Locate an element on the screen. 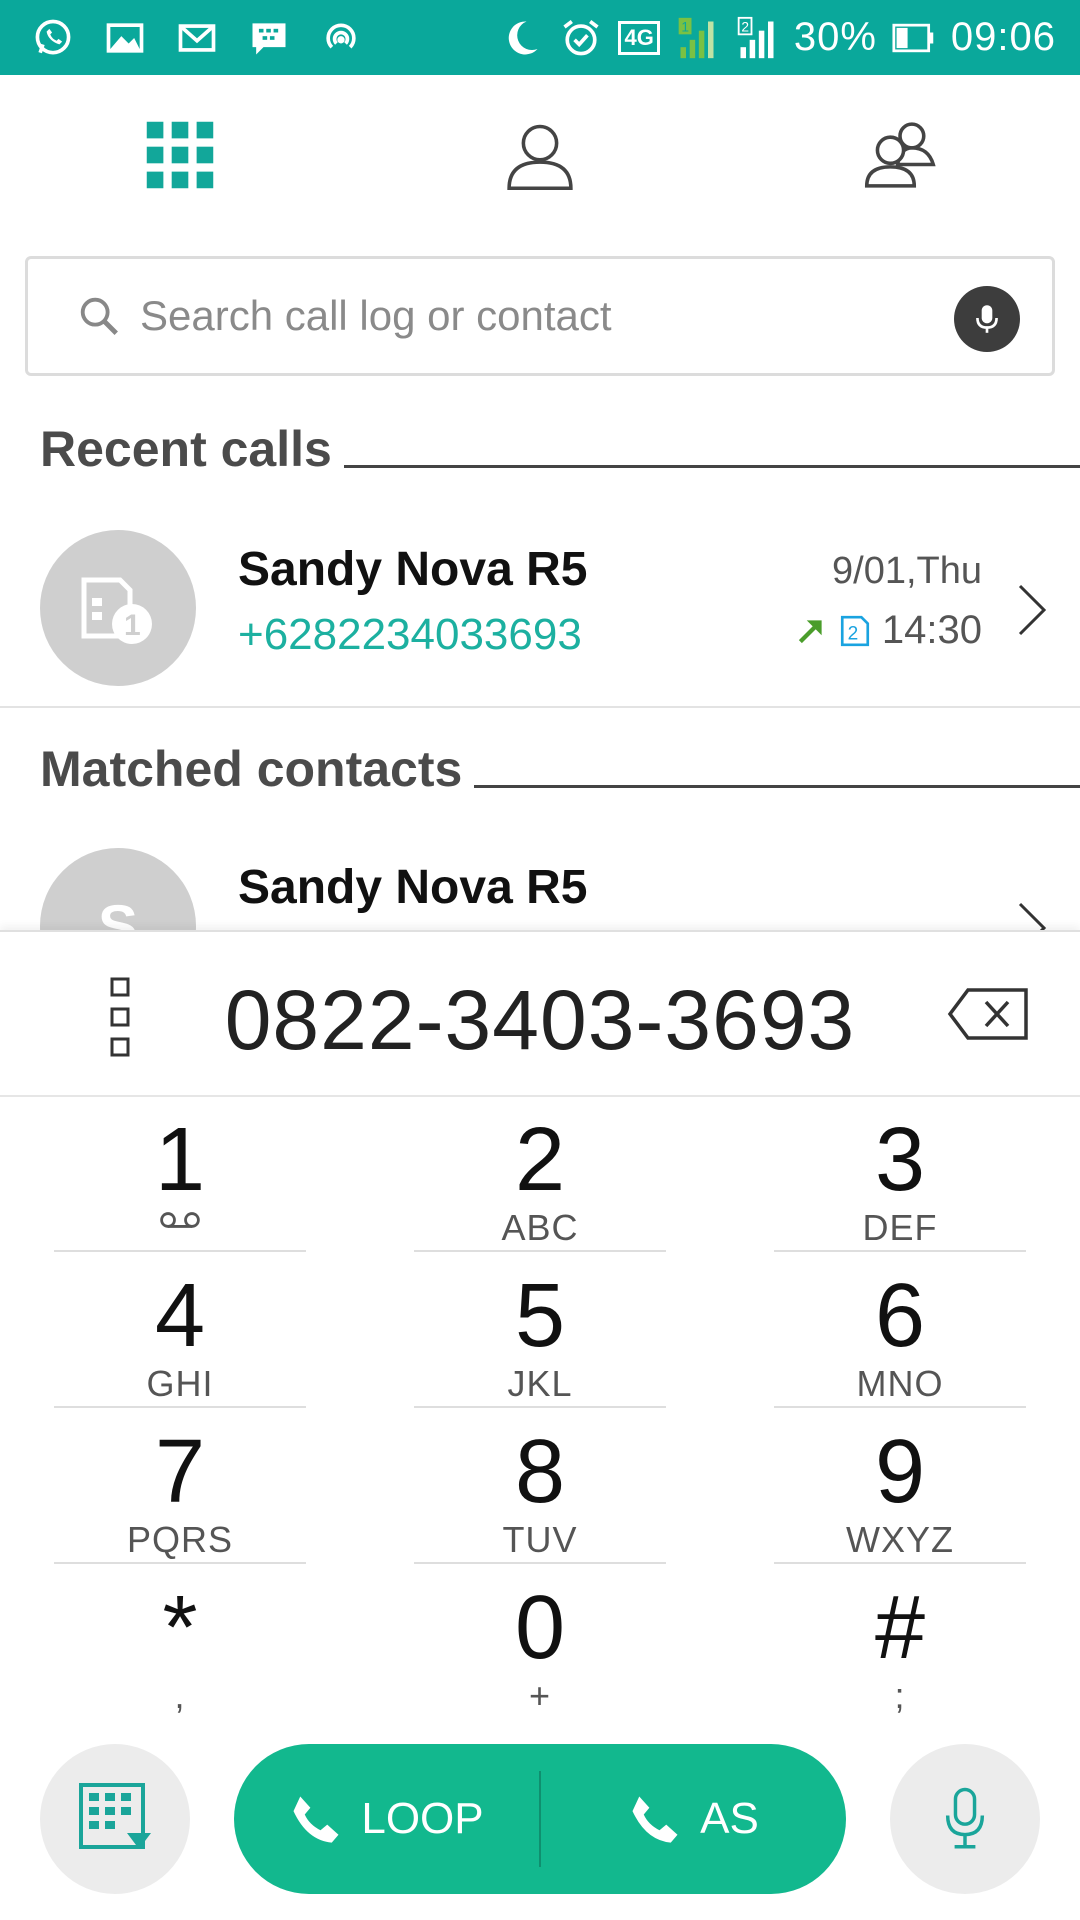 Image resolution: width=1080 pixels, height=1920 pixels. call-time: 14:30 is located at coordinates (931, 630).